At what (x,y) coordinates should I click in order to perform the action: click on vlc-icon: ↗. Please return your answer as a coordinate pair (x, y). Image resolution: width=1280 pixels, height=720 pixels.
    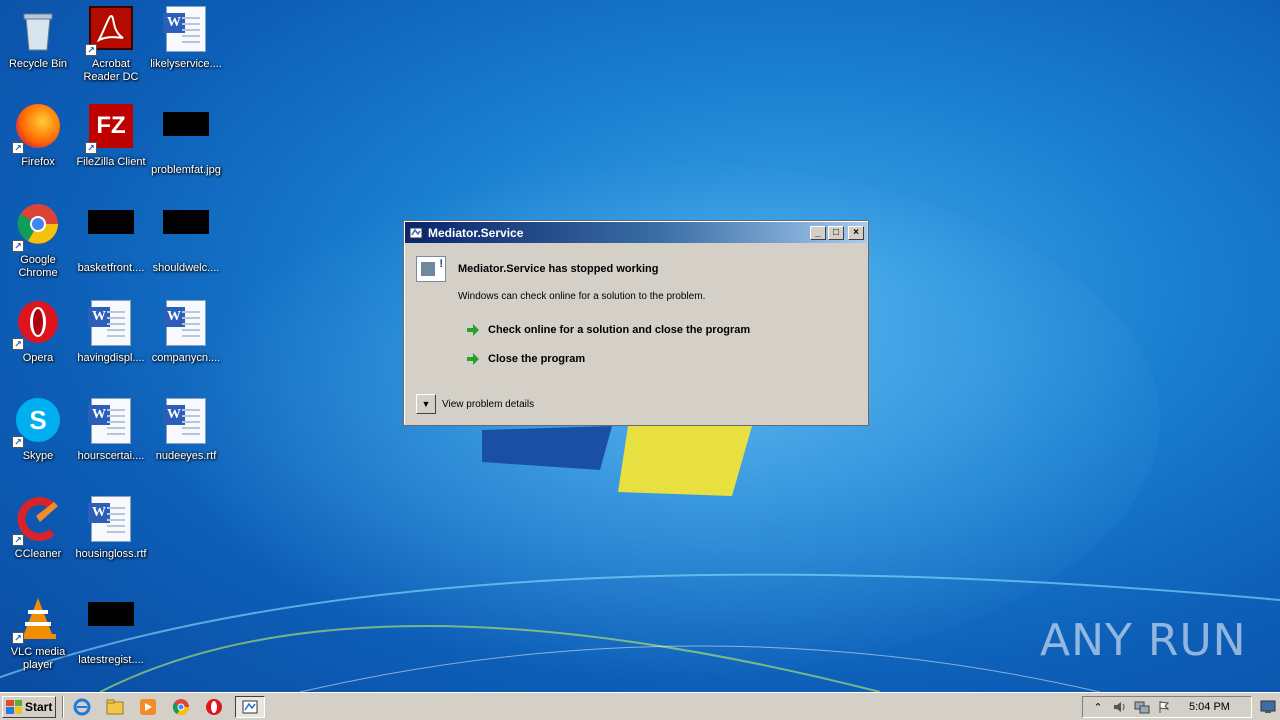
    Looking at the image, I should click on (37, 619).